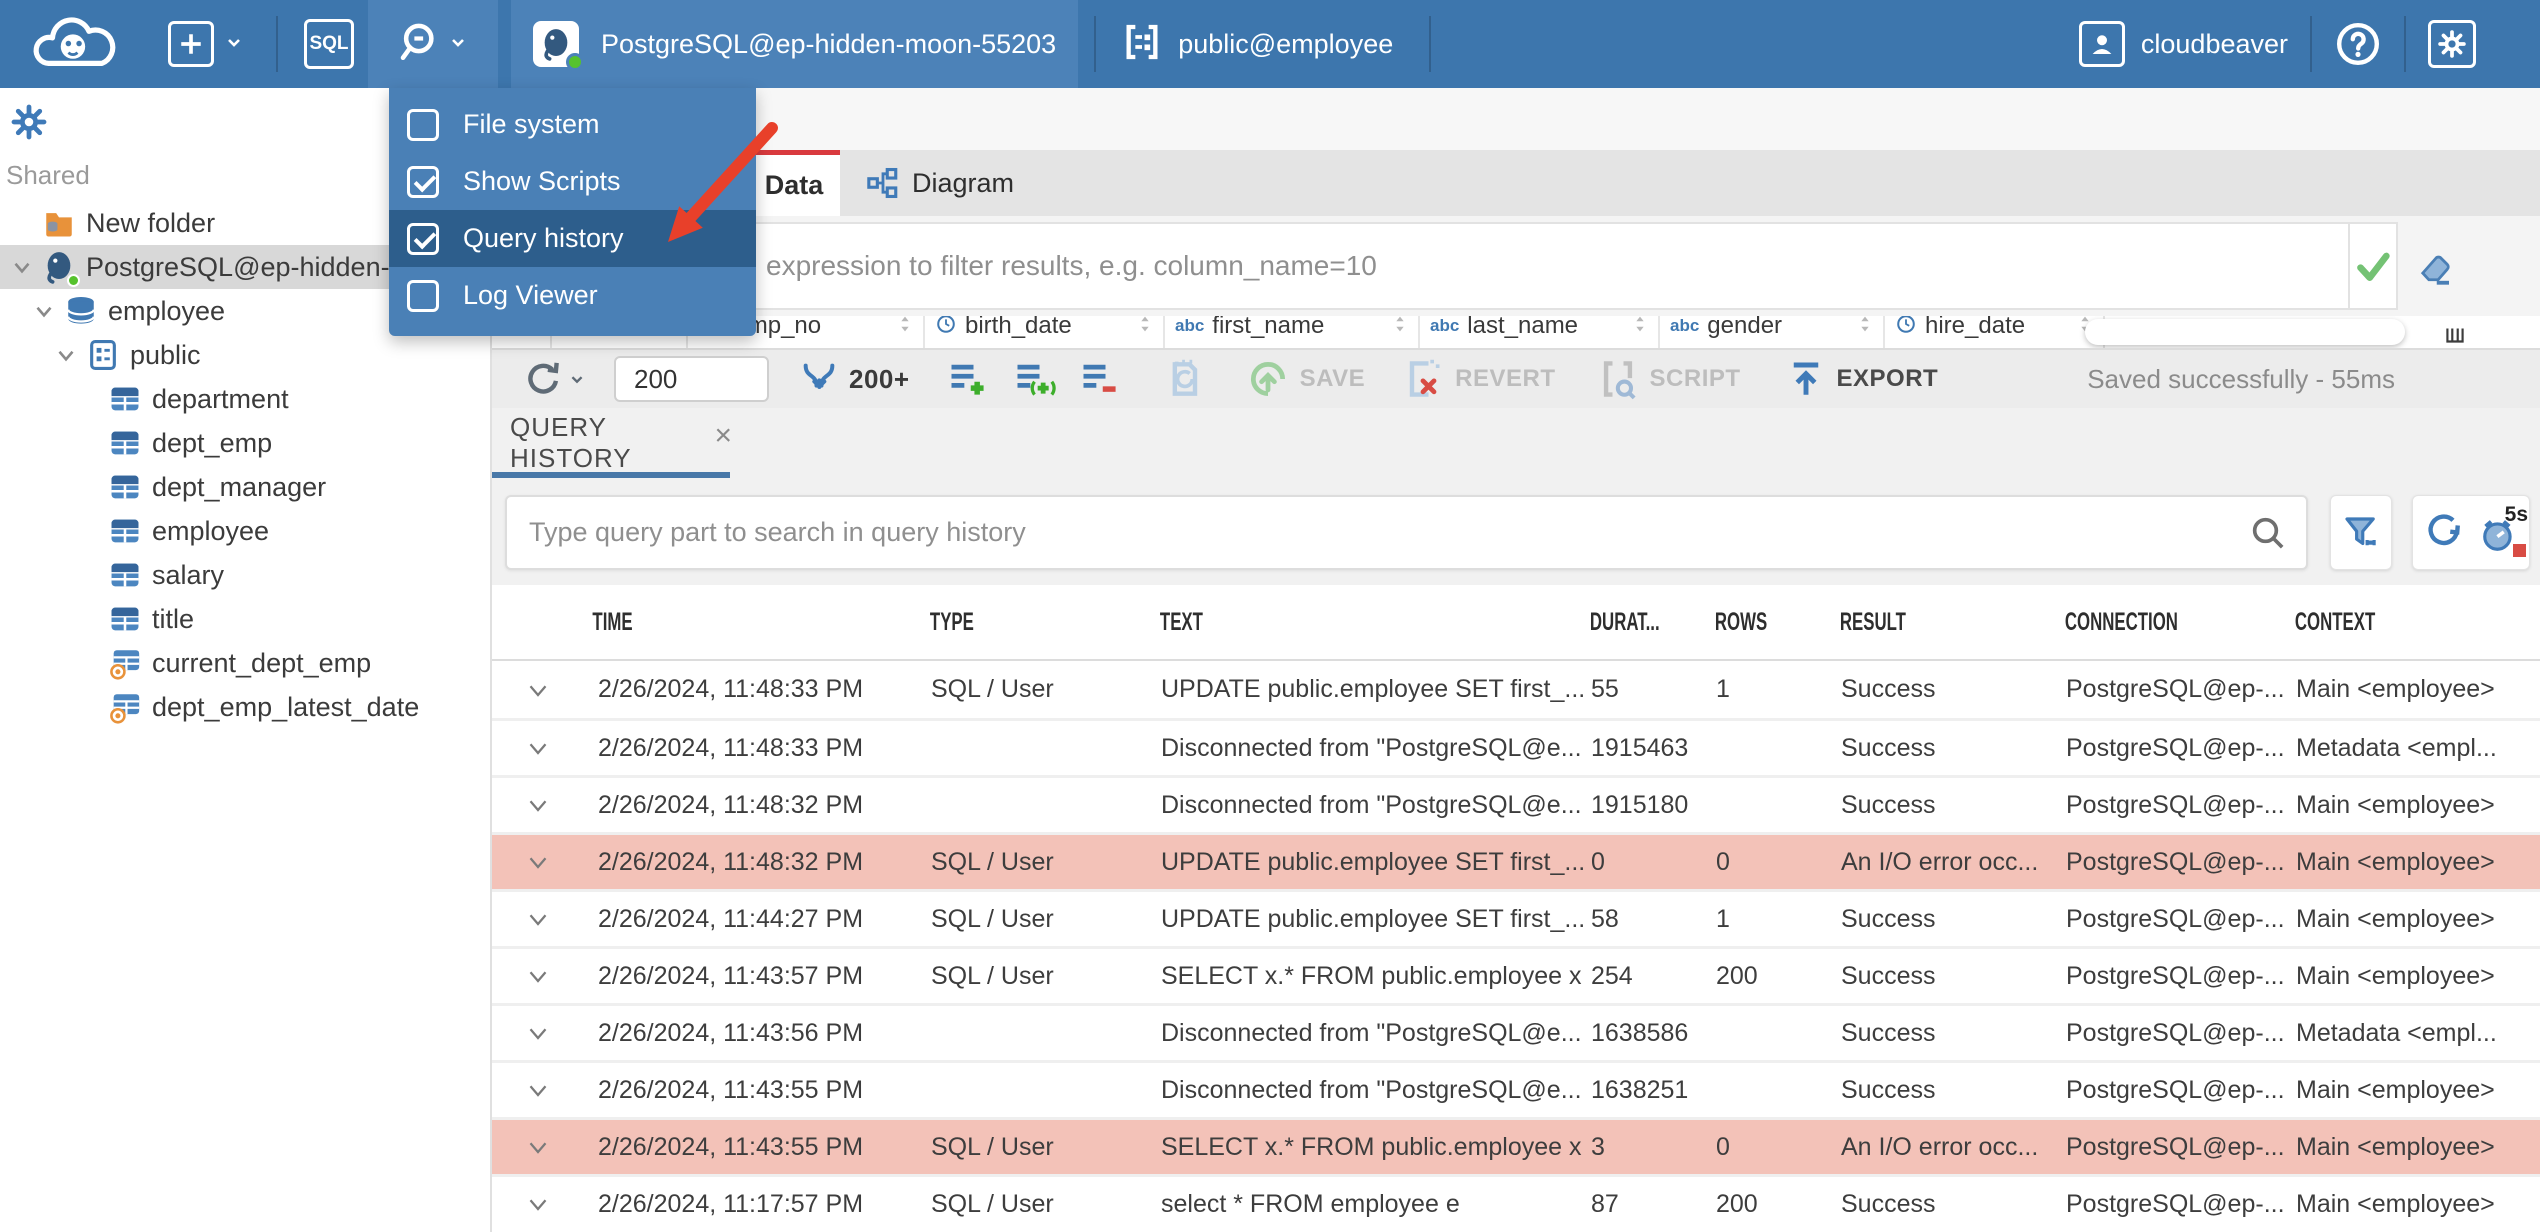 The image size is (2540, 1232). Describe the element at coordinates (2373, 266) in the screenshot. I see `apply-filter-button` at that location.